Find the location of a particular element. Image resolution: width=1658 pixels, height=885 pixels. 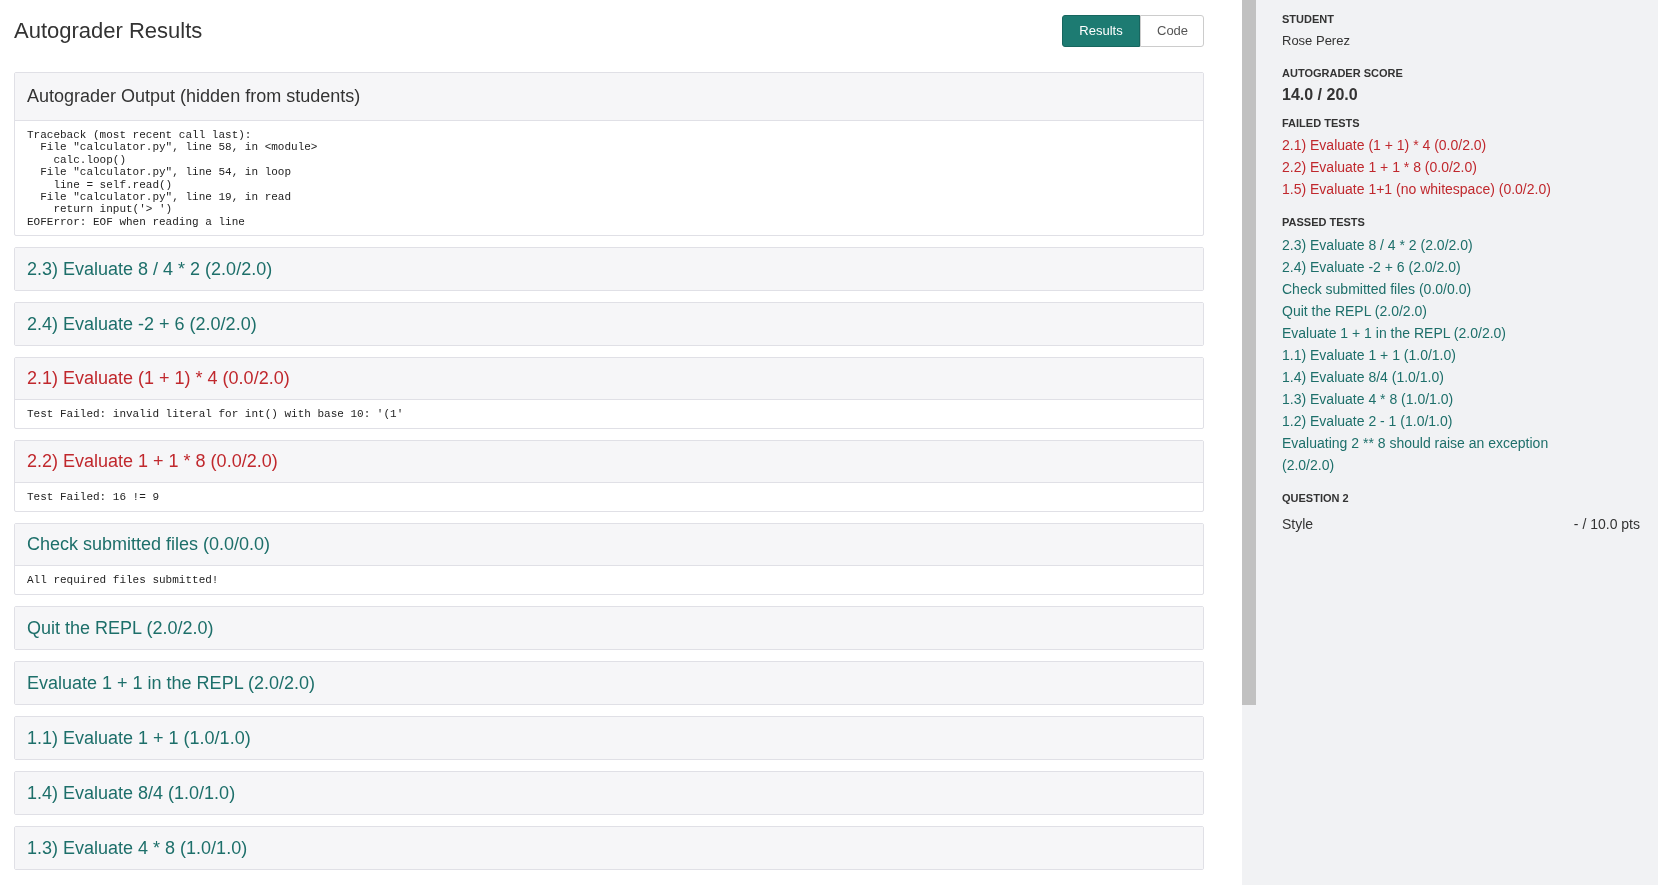

section-label: QUESTION 2 is located at coordinates (1316, 498).